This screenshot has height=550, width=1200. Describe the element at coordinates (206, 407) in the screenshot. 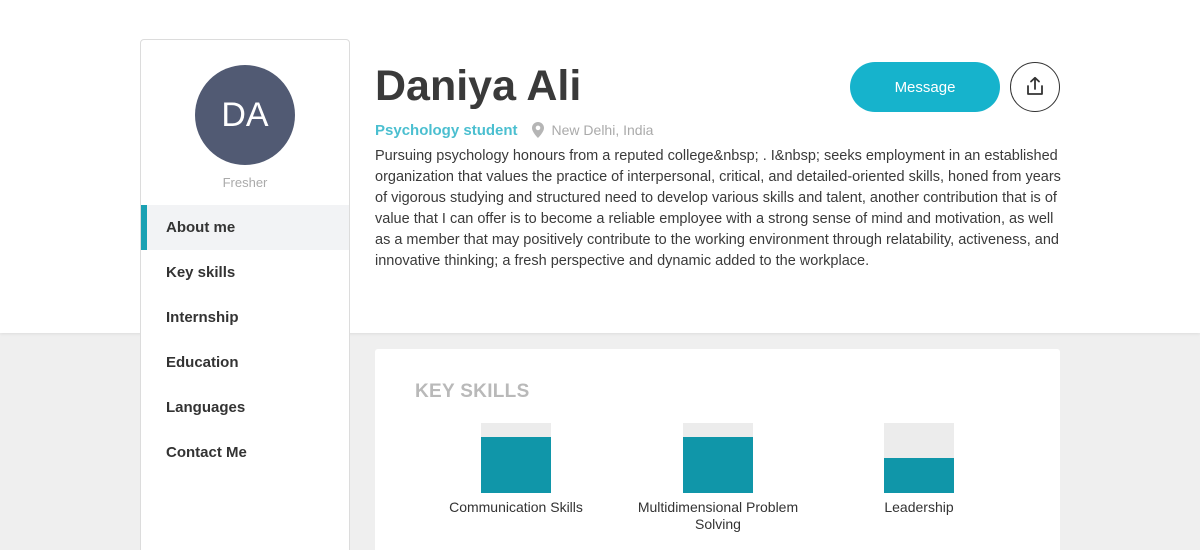

I see `sidebar-item-label: Languages` at that location.